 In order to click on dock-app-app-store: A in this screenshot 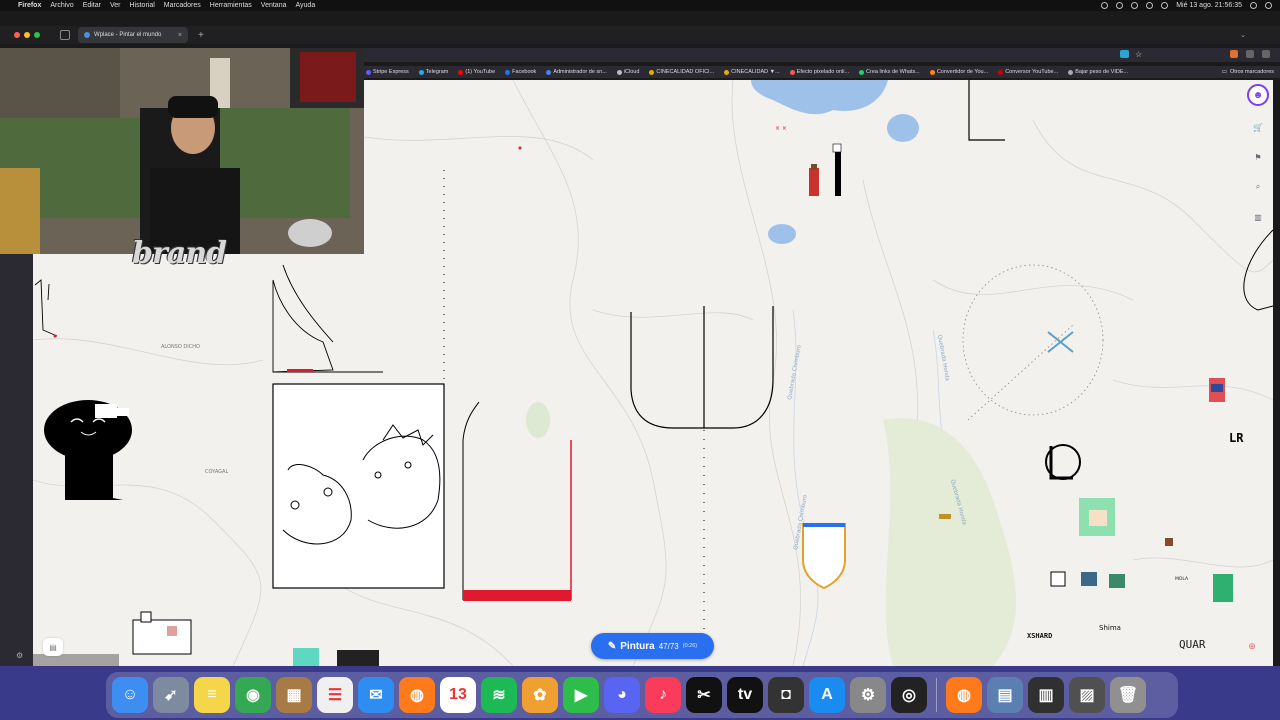, I will do `click(827, 695)`.